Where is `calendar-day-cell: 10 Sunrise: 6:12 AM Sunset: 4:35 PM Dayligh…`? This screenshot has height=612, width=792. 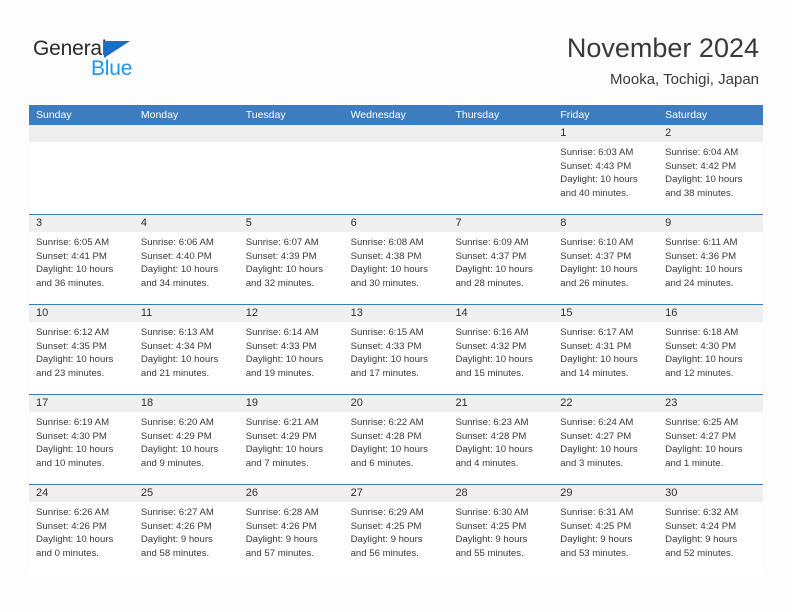 calendar-day-cell: 10 Sunrise: 6:12 AM Sunset: 4:35 PM Dayligh… is located at coordinates (81, 349).